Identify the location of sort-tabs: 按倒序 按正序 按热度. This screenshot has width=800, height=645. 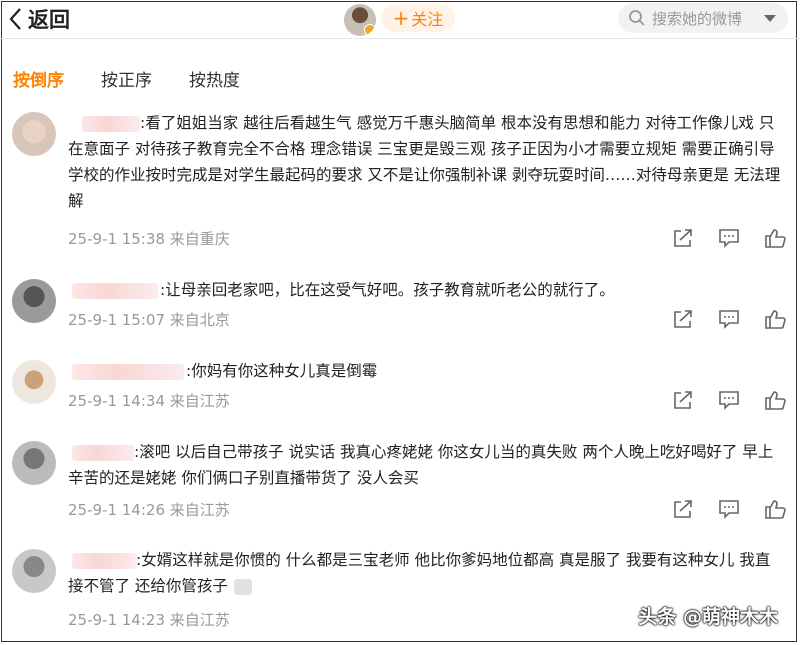
(145, 78).